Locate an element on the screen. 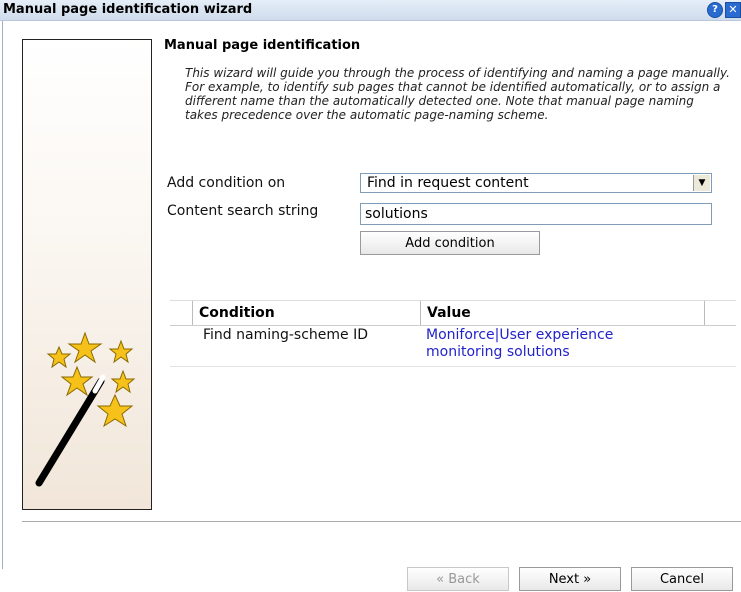 This screenshot has width=741, height=592. add-condition-button: Add condition is located at coordinates (450, 243).